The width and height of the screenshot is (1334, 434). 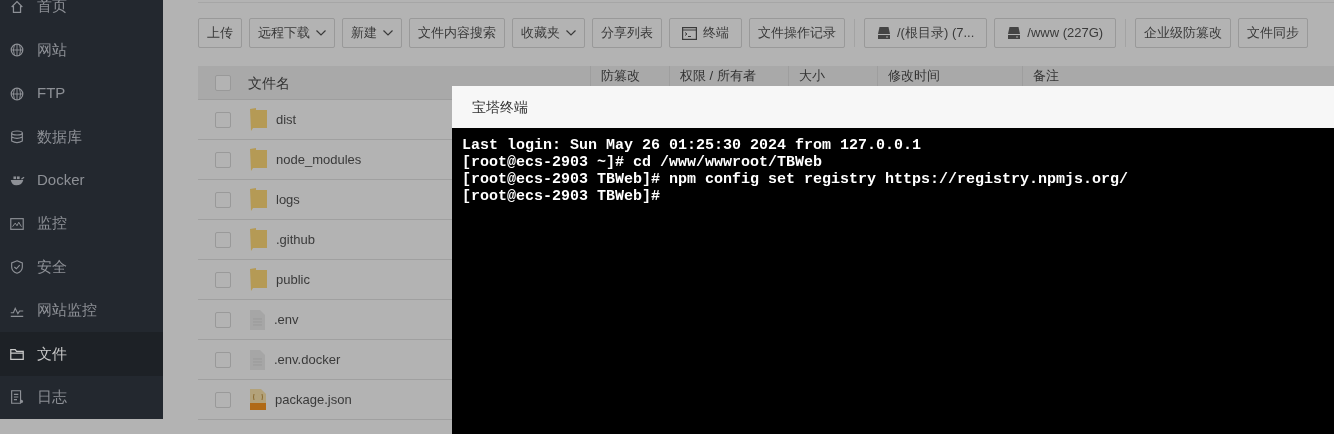 What do you see at coordinates (81, 93) in the screenshot?
I see `sidebar-item: FTP` at bounding box center [81, 93].